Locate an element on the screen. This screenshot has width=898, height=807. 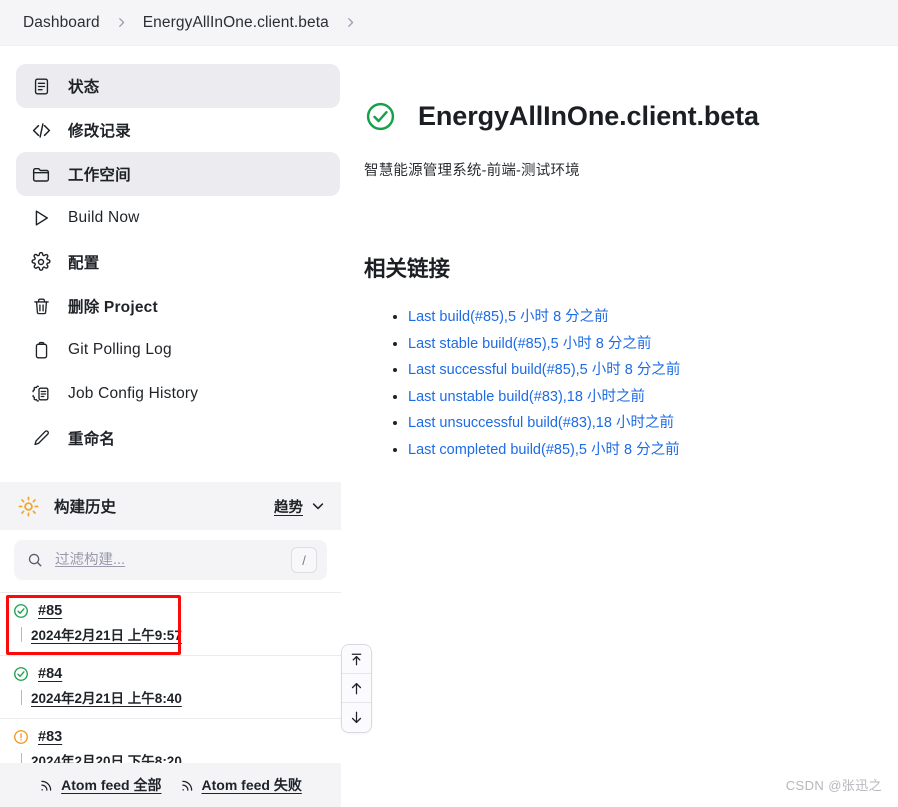
related-link: Last completed build(#85),5 小时 8 分之前 is located at coordinates (544, 450).